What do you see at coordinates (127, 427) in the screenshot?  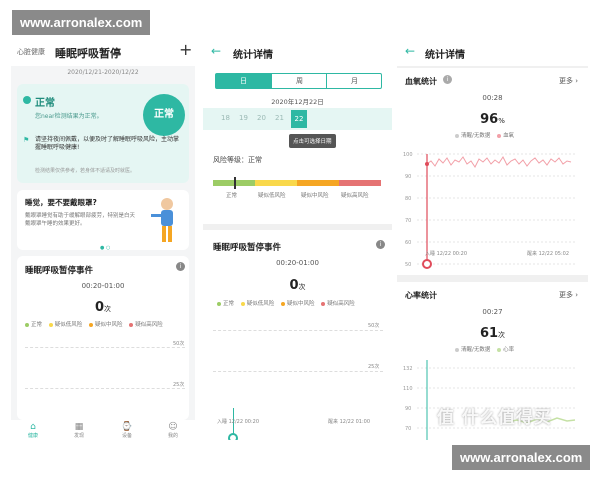 I see `watch-icon: ⌚` at bounding box center [127, 427].